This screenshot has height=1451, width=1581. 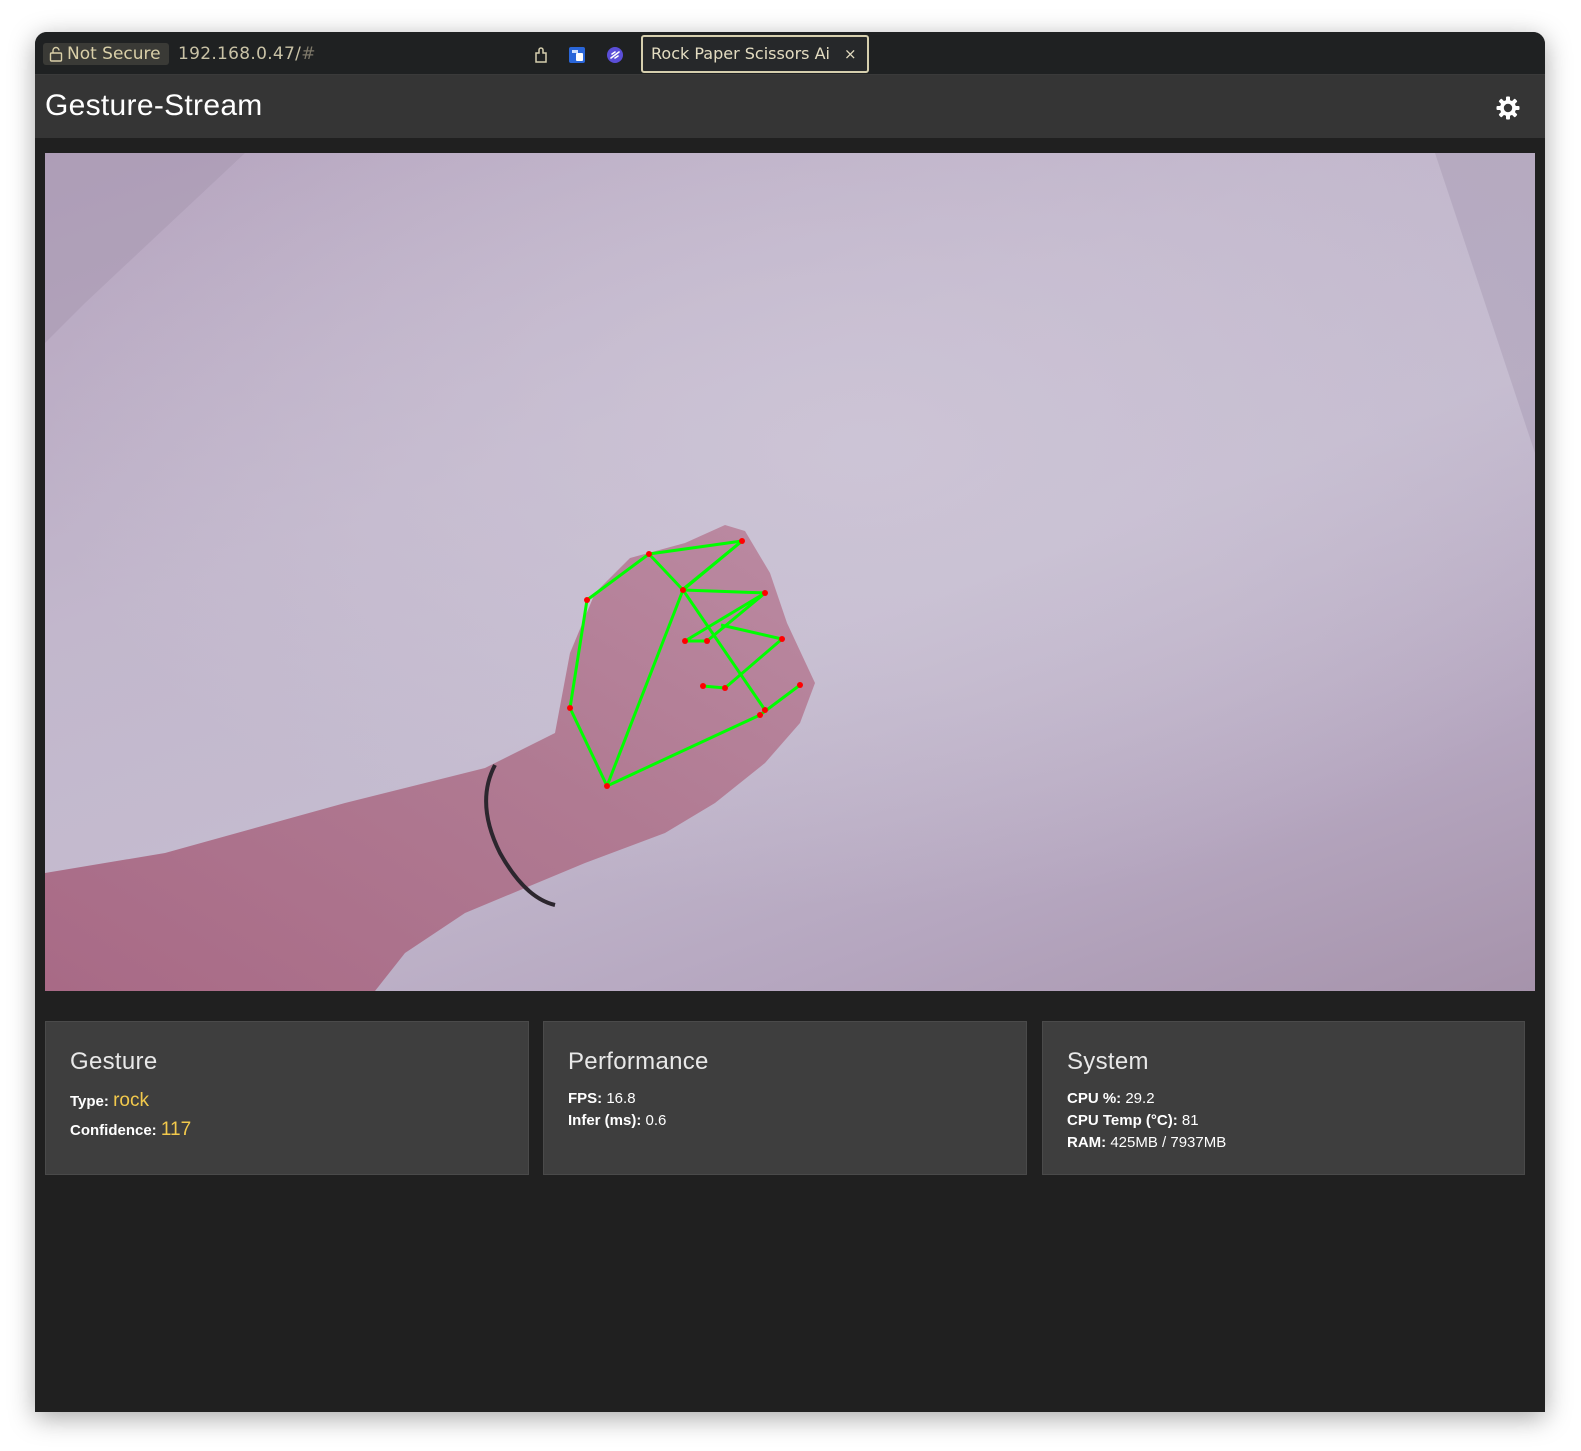 I want to click on extension-icon, so click(x=542, y=55).